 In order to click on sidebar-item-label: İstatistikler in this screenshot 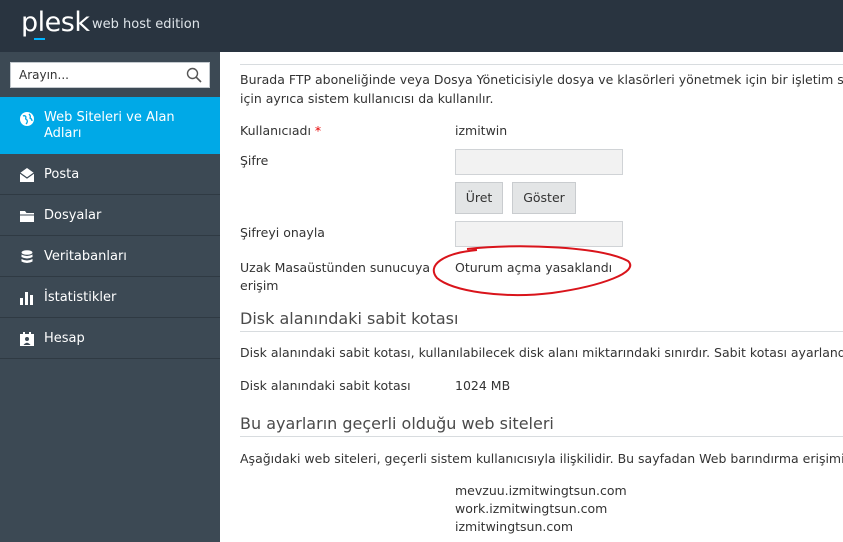, I will do `click(80, 297)`.